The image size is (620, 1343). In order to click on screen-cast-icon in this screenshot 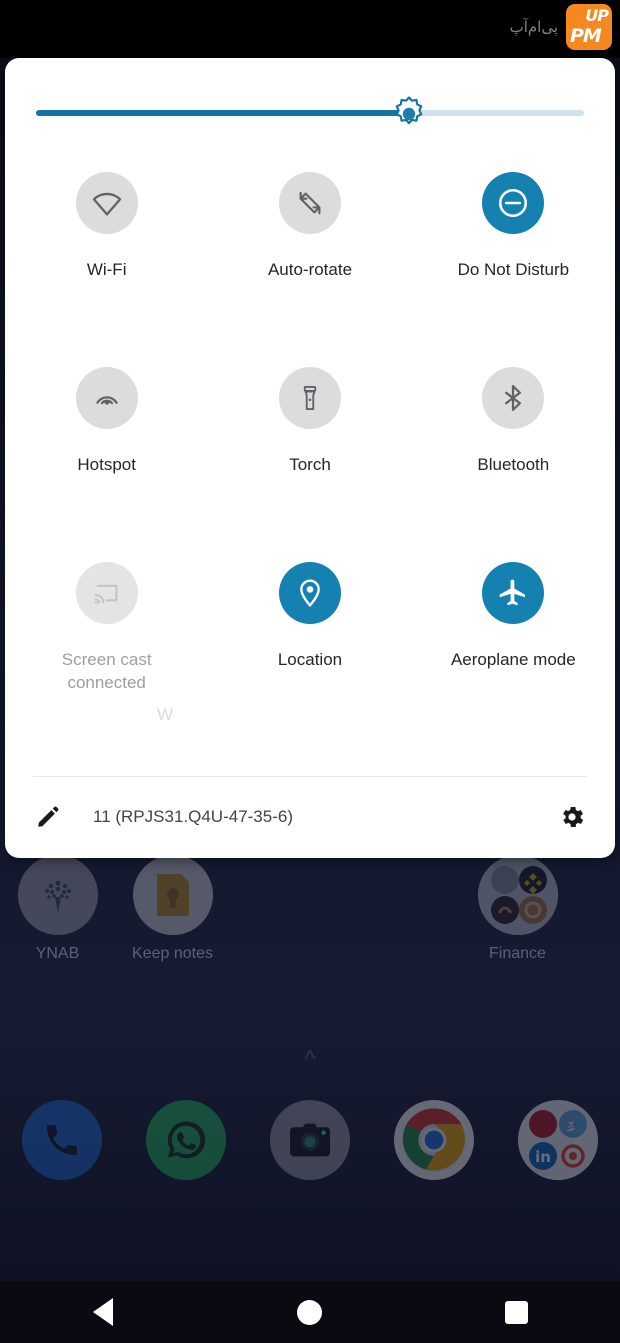, I will do `click(106, 593)`.